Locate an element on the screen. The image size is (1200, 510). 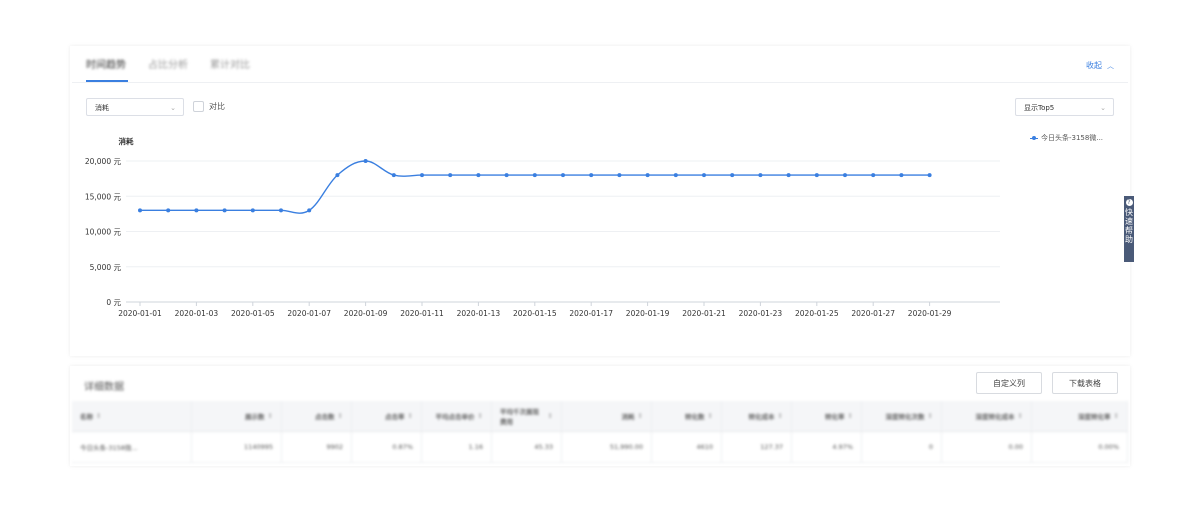
column-header: 展示数 ↕ is located at coordinates (237, 416).